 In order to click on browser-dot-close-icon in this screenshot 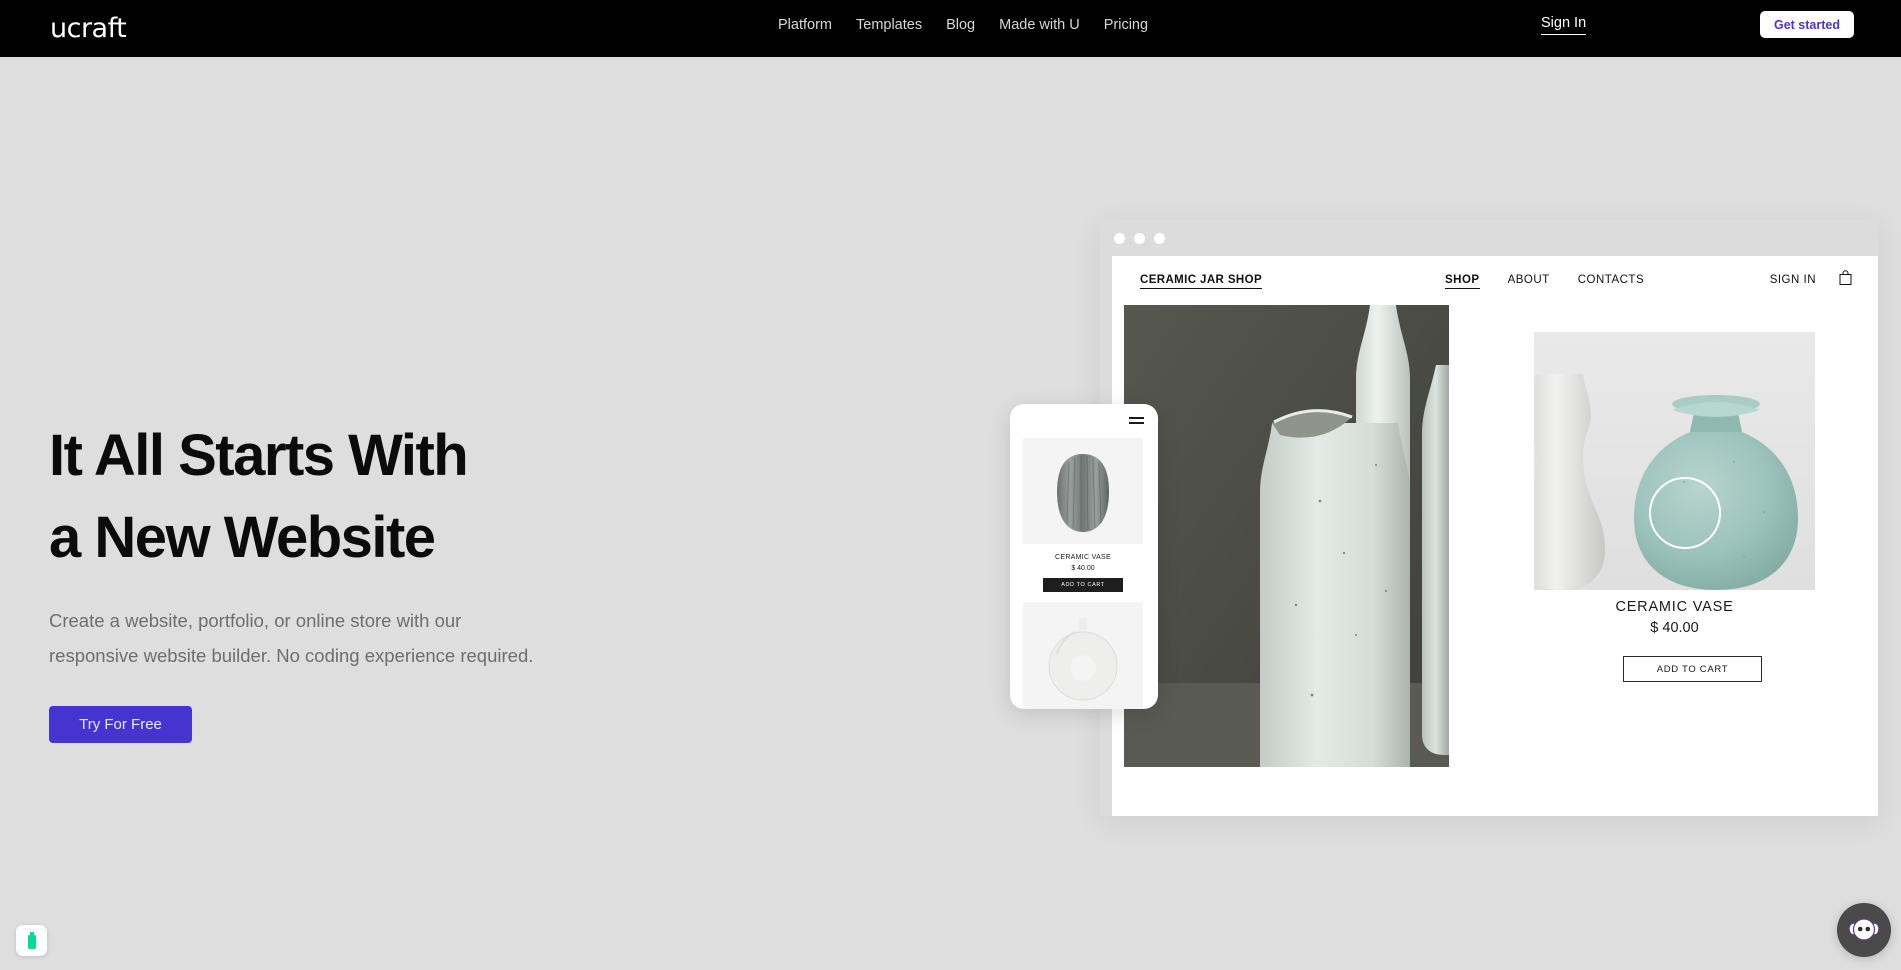, I will do `click(1119, 238)`.